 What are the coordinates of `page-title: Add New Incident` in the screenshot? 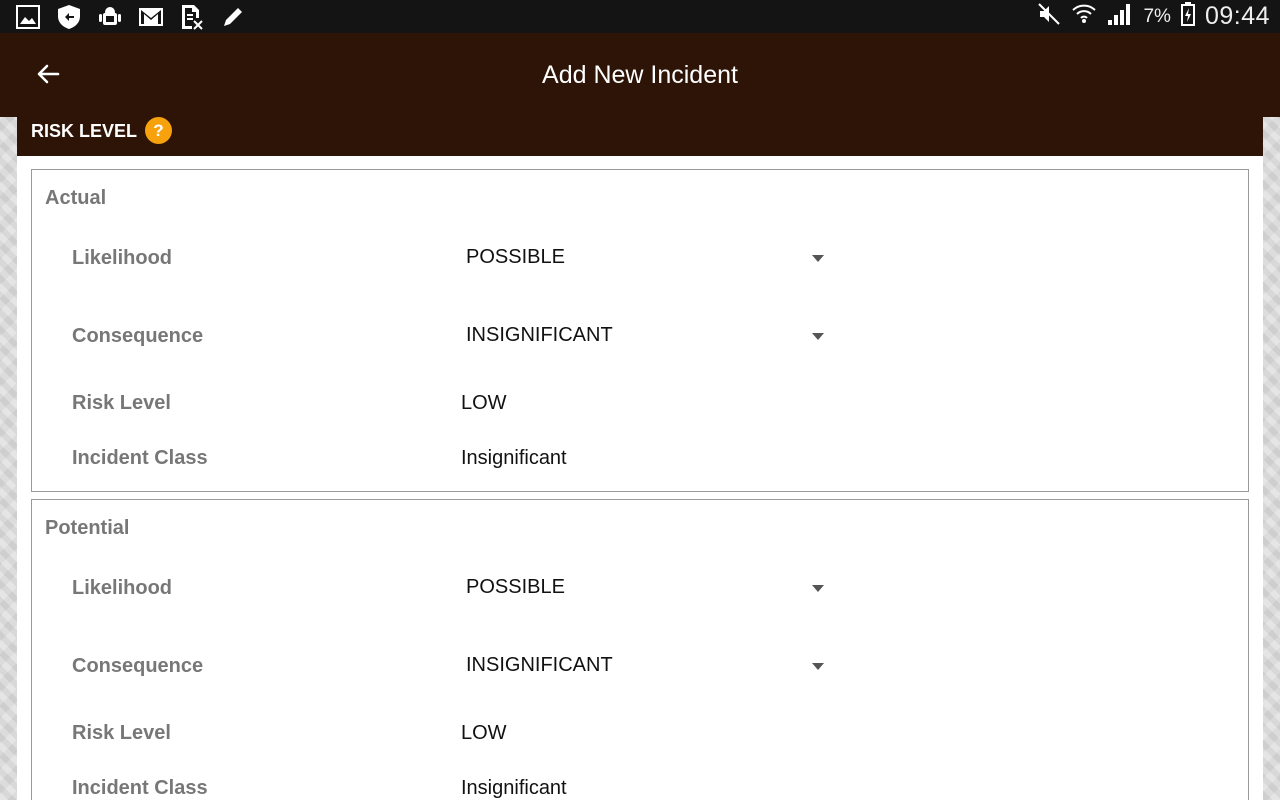 It's located at (640, 75).